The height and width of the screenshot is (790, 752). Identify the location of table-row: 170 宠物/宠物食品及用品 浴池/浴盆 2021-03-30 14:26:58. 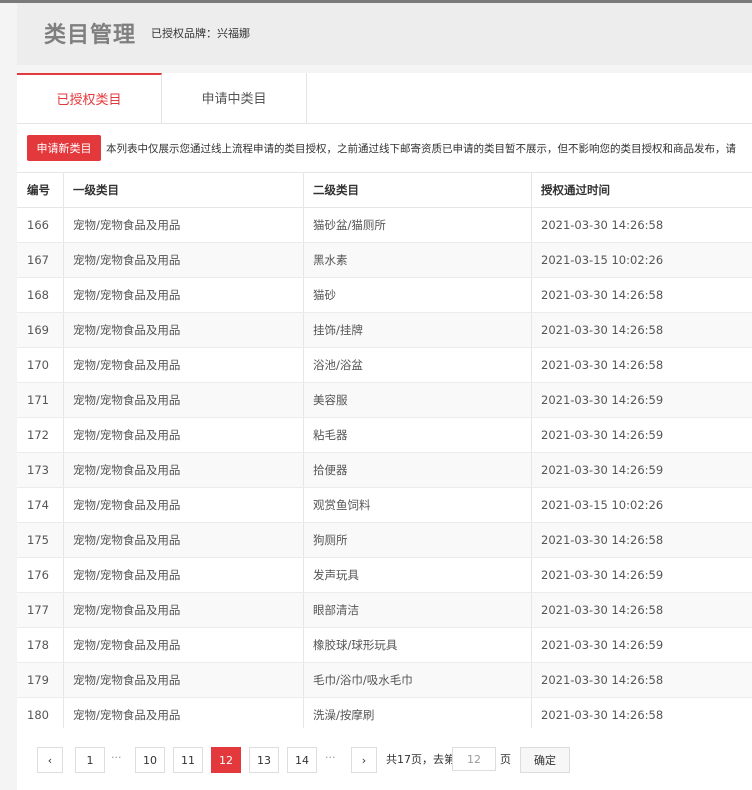
(384, 365).